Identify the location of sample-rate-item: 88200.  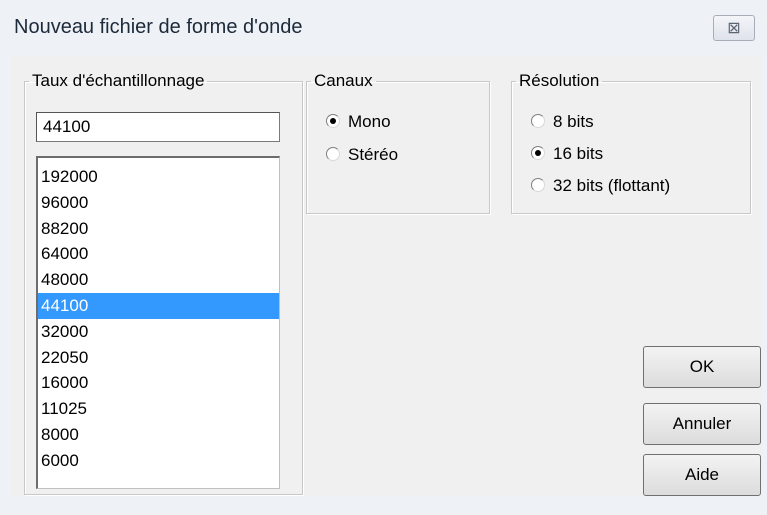
(158, 229).